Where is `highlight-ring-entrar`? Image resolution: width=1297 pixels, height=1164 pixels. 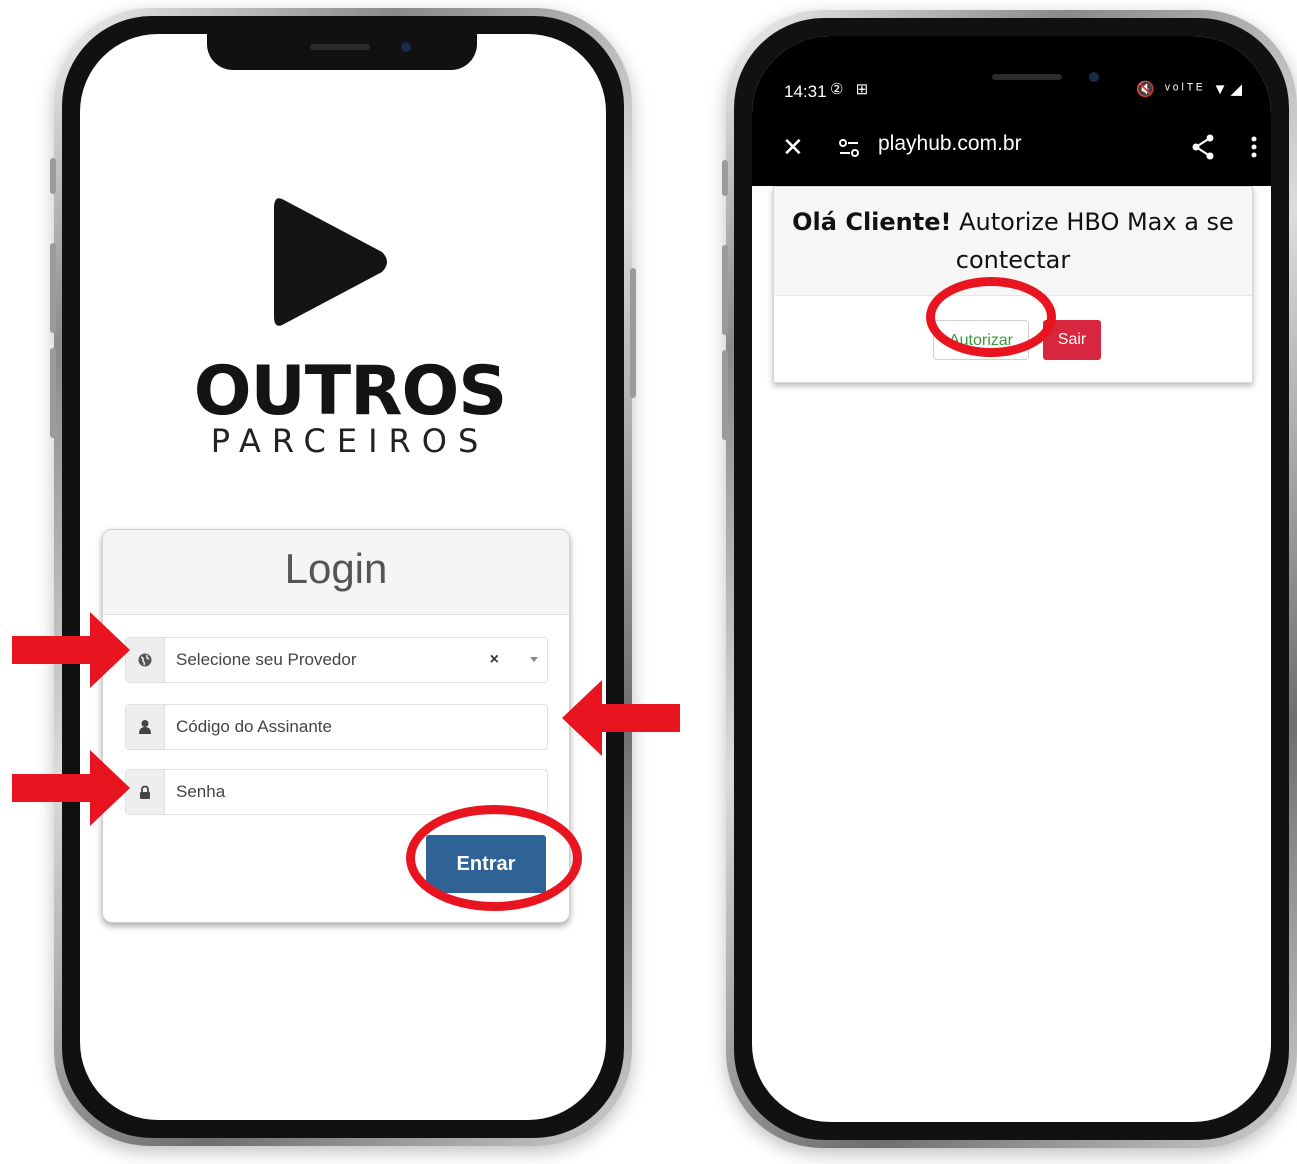 highlight-ring-entrar is located at coordinates (494, 858).